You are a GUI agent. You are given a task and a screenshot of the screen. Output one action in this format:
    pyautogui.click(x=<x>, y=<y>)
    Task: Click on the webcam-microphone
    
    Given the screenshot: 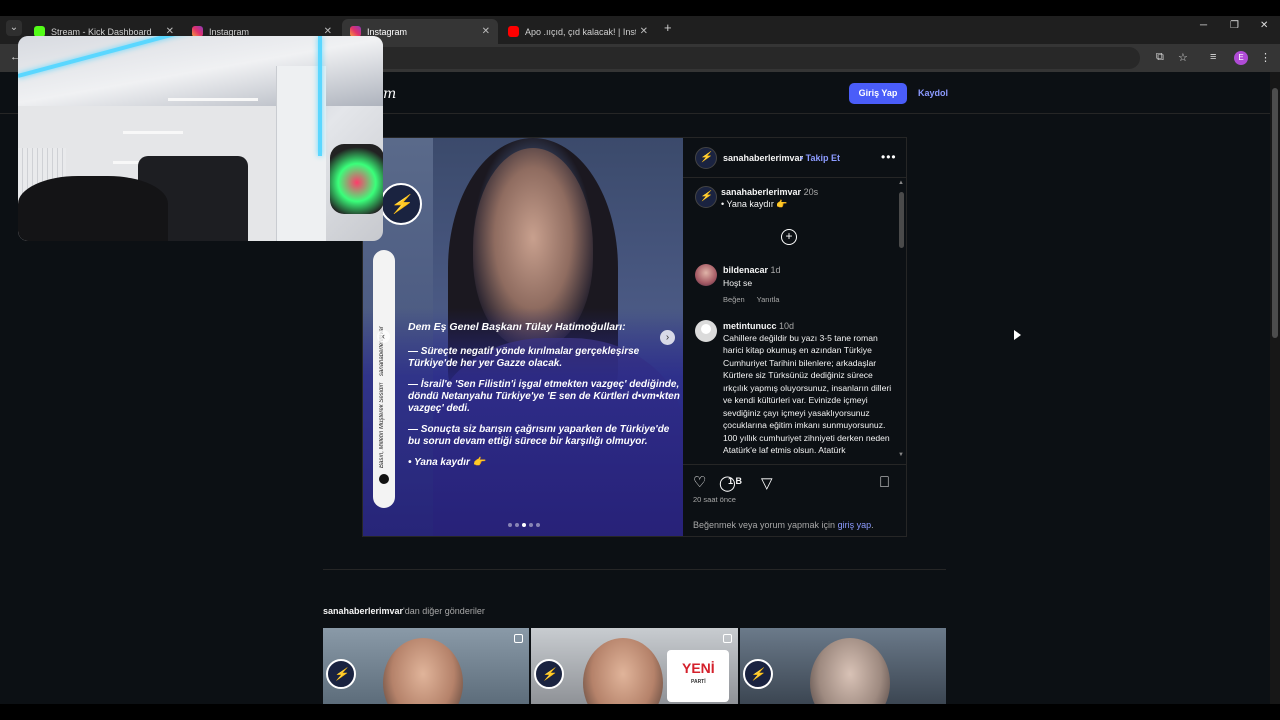 What is the action you would take?
    pyautogui.click(x=356, y=179)
    